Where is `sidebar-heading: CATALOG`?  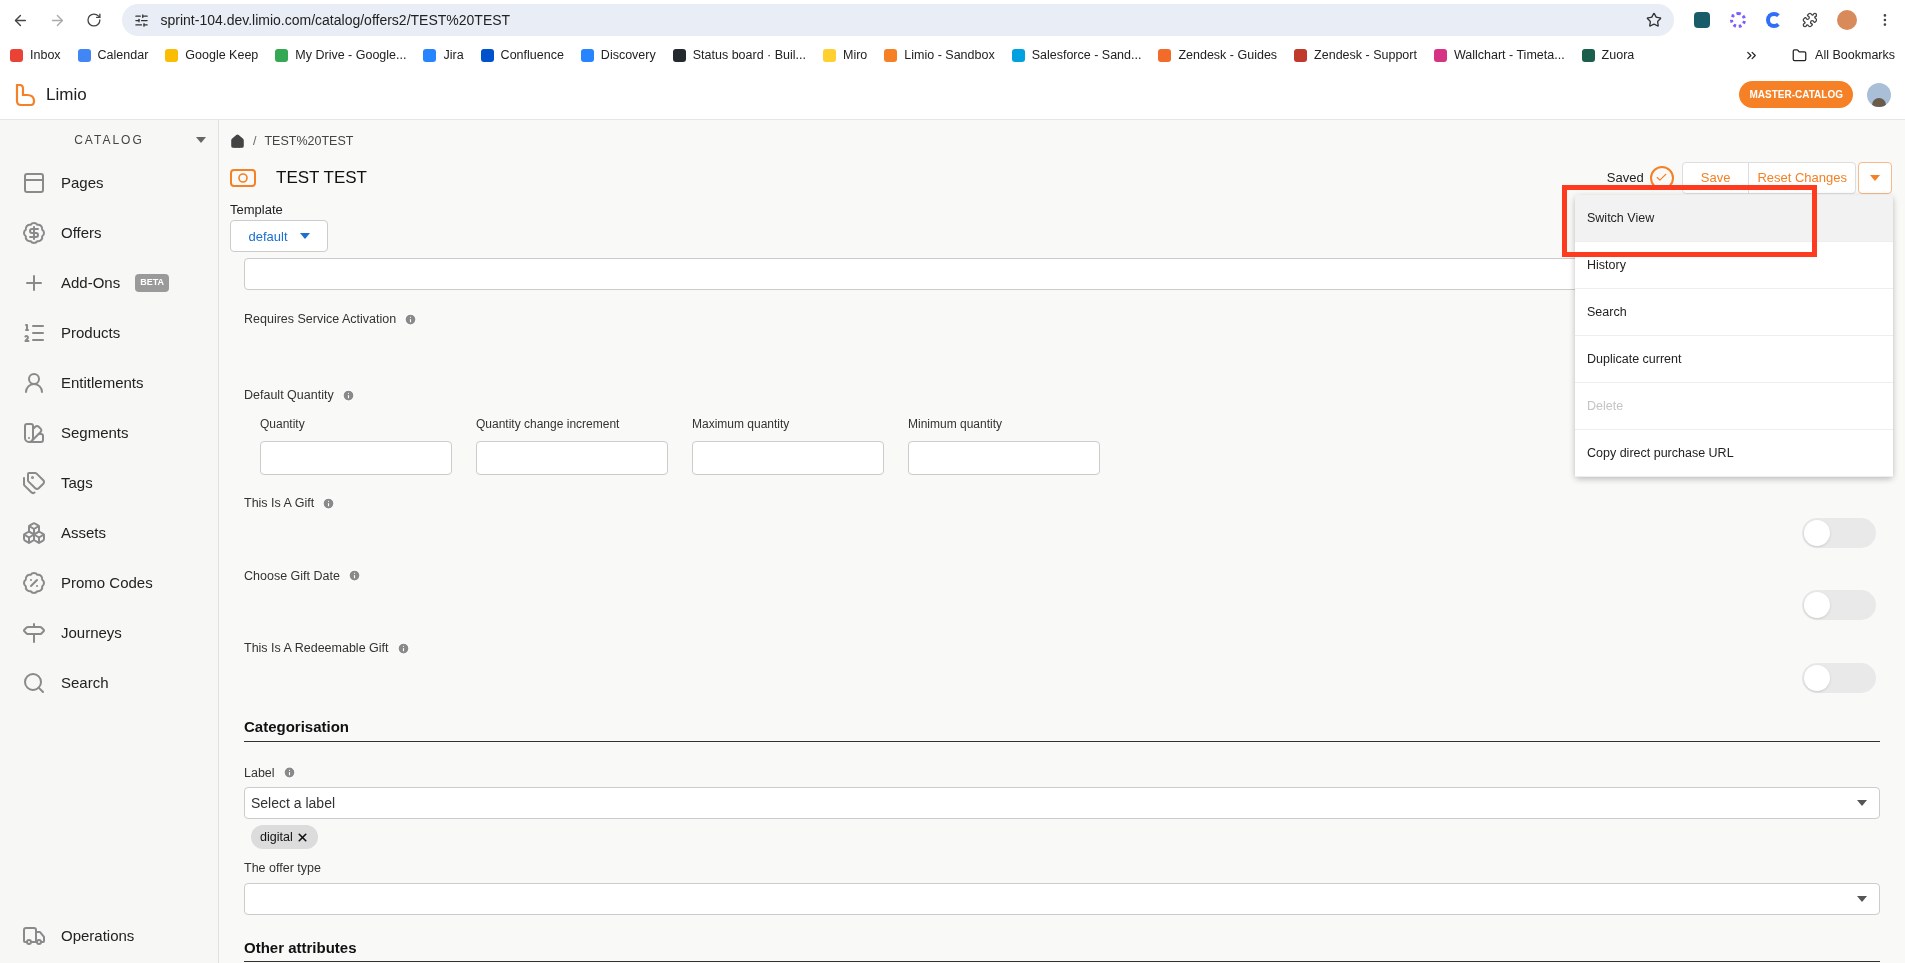 sidebar-heading: CATALOG is located at coordinates (109, 140).